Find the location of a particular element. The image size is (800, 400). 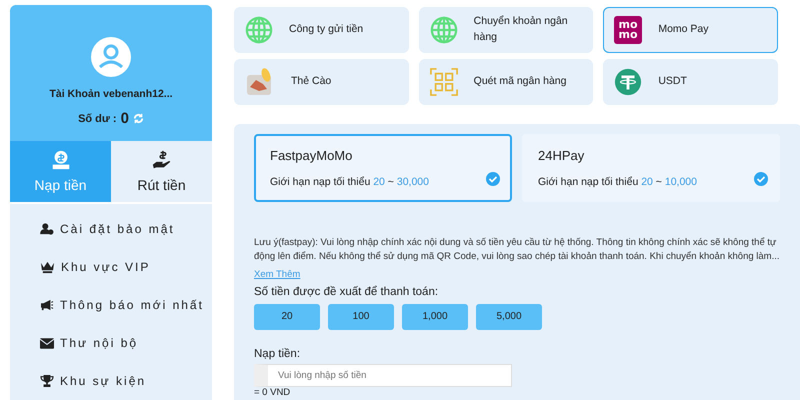

channel-card: FastpayMoMo Giới hạn nạp tối thiểu 20 ~ 30,000 is located at coordinates (383, 168).